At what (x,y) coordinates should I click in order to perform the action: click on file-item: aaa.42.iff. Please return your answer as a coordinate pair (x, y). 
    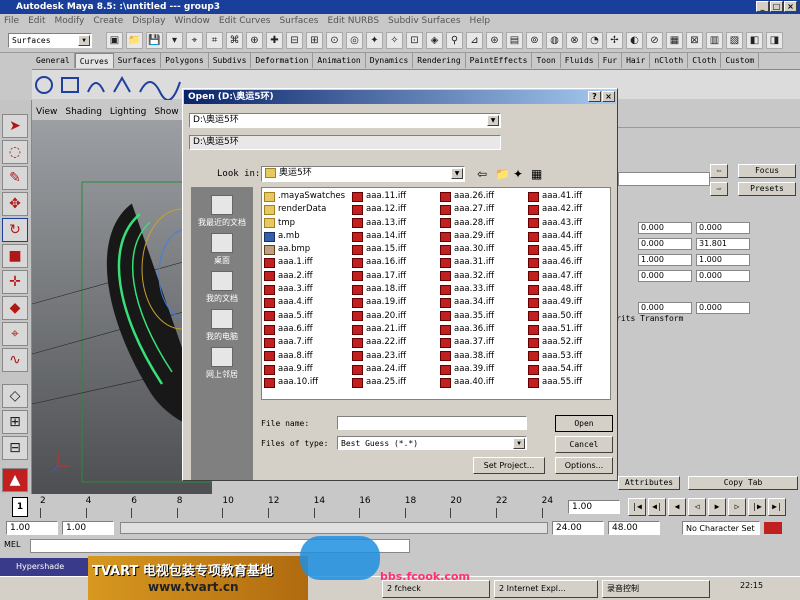
    Looking at the image, I should click on (555, 209).